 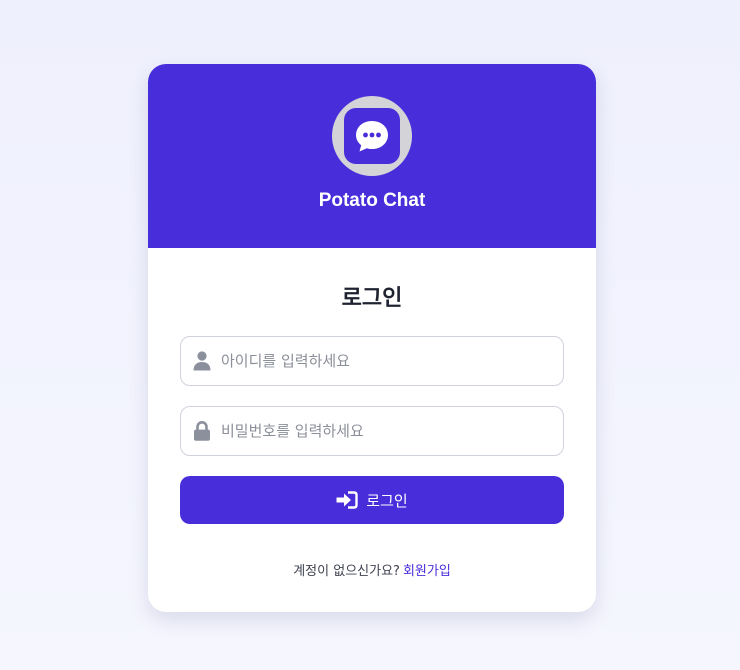 What do you see at coordinates (202, 431) in the screenshot?
I see `lock-icon` at bounding box center [202, 431].